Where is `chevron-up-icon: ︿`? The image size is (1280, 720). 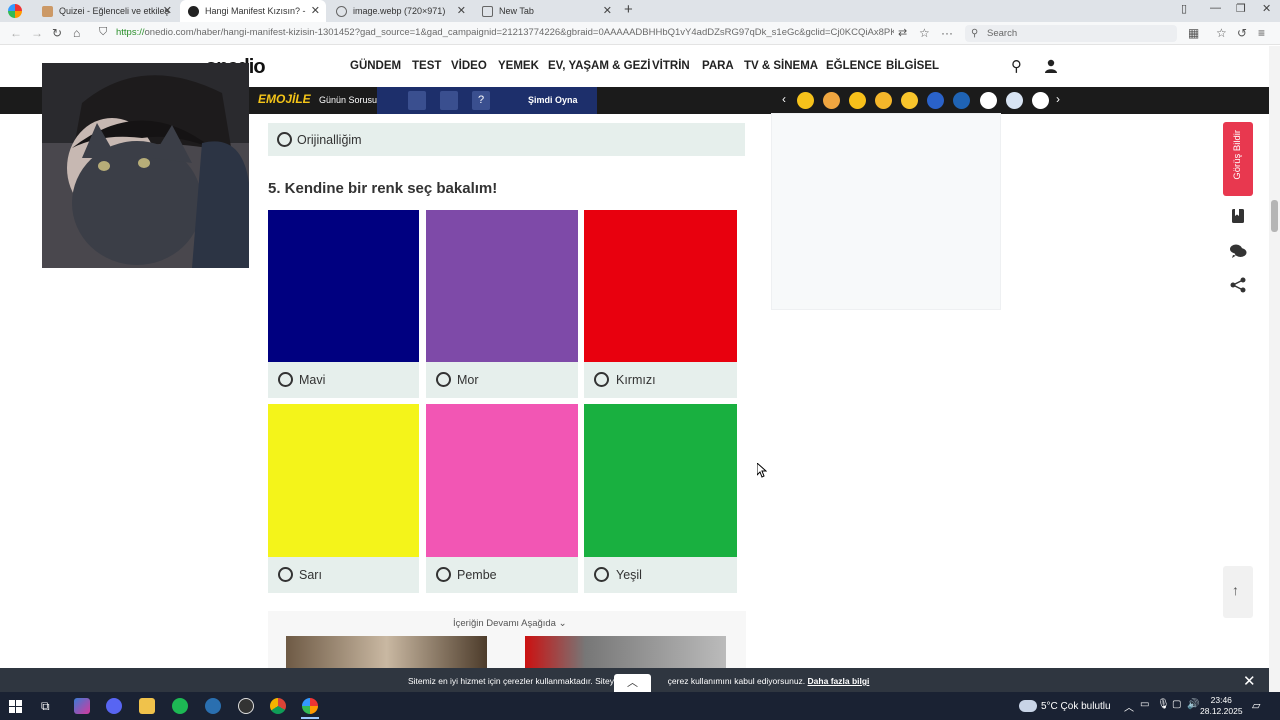 chevron-up-icon: ︿ is located at coordinates (1129, 706).